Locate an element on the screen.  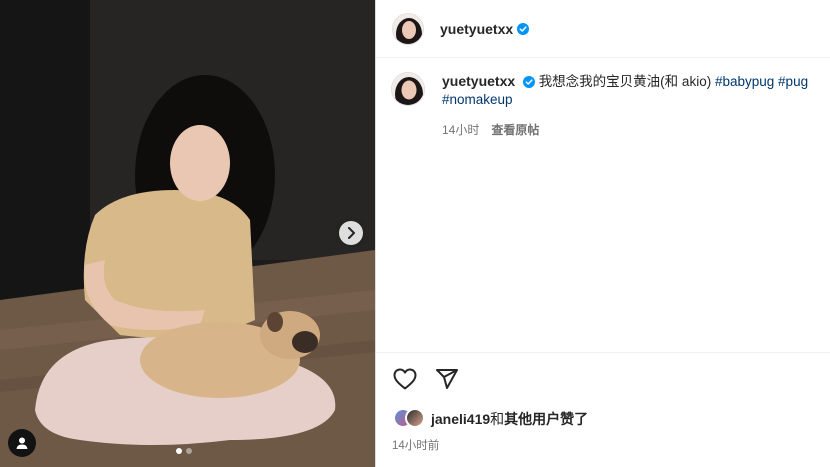
caption-username: yuetyuetxx is located at coordinates (478, 81).